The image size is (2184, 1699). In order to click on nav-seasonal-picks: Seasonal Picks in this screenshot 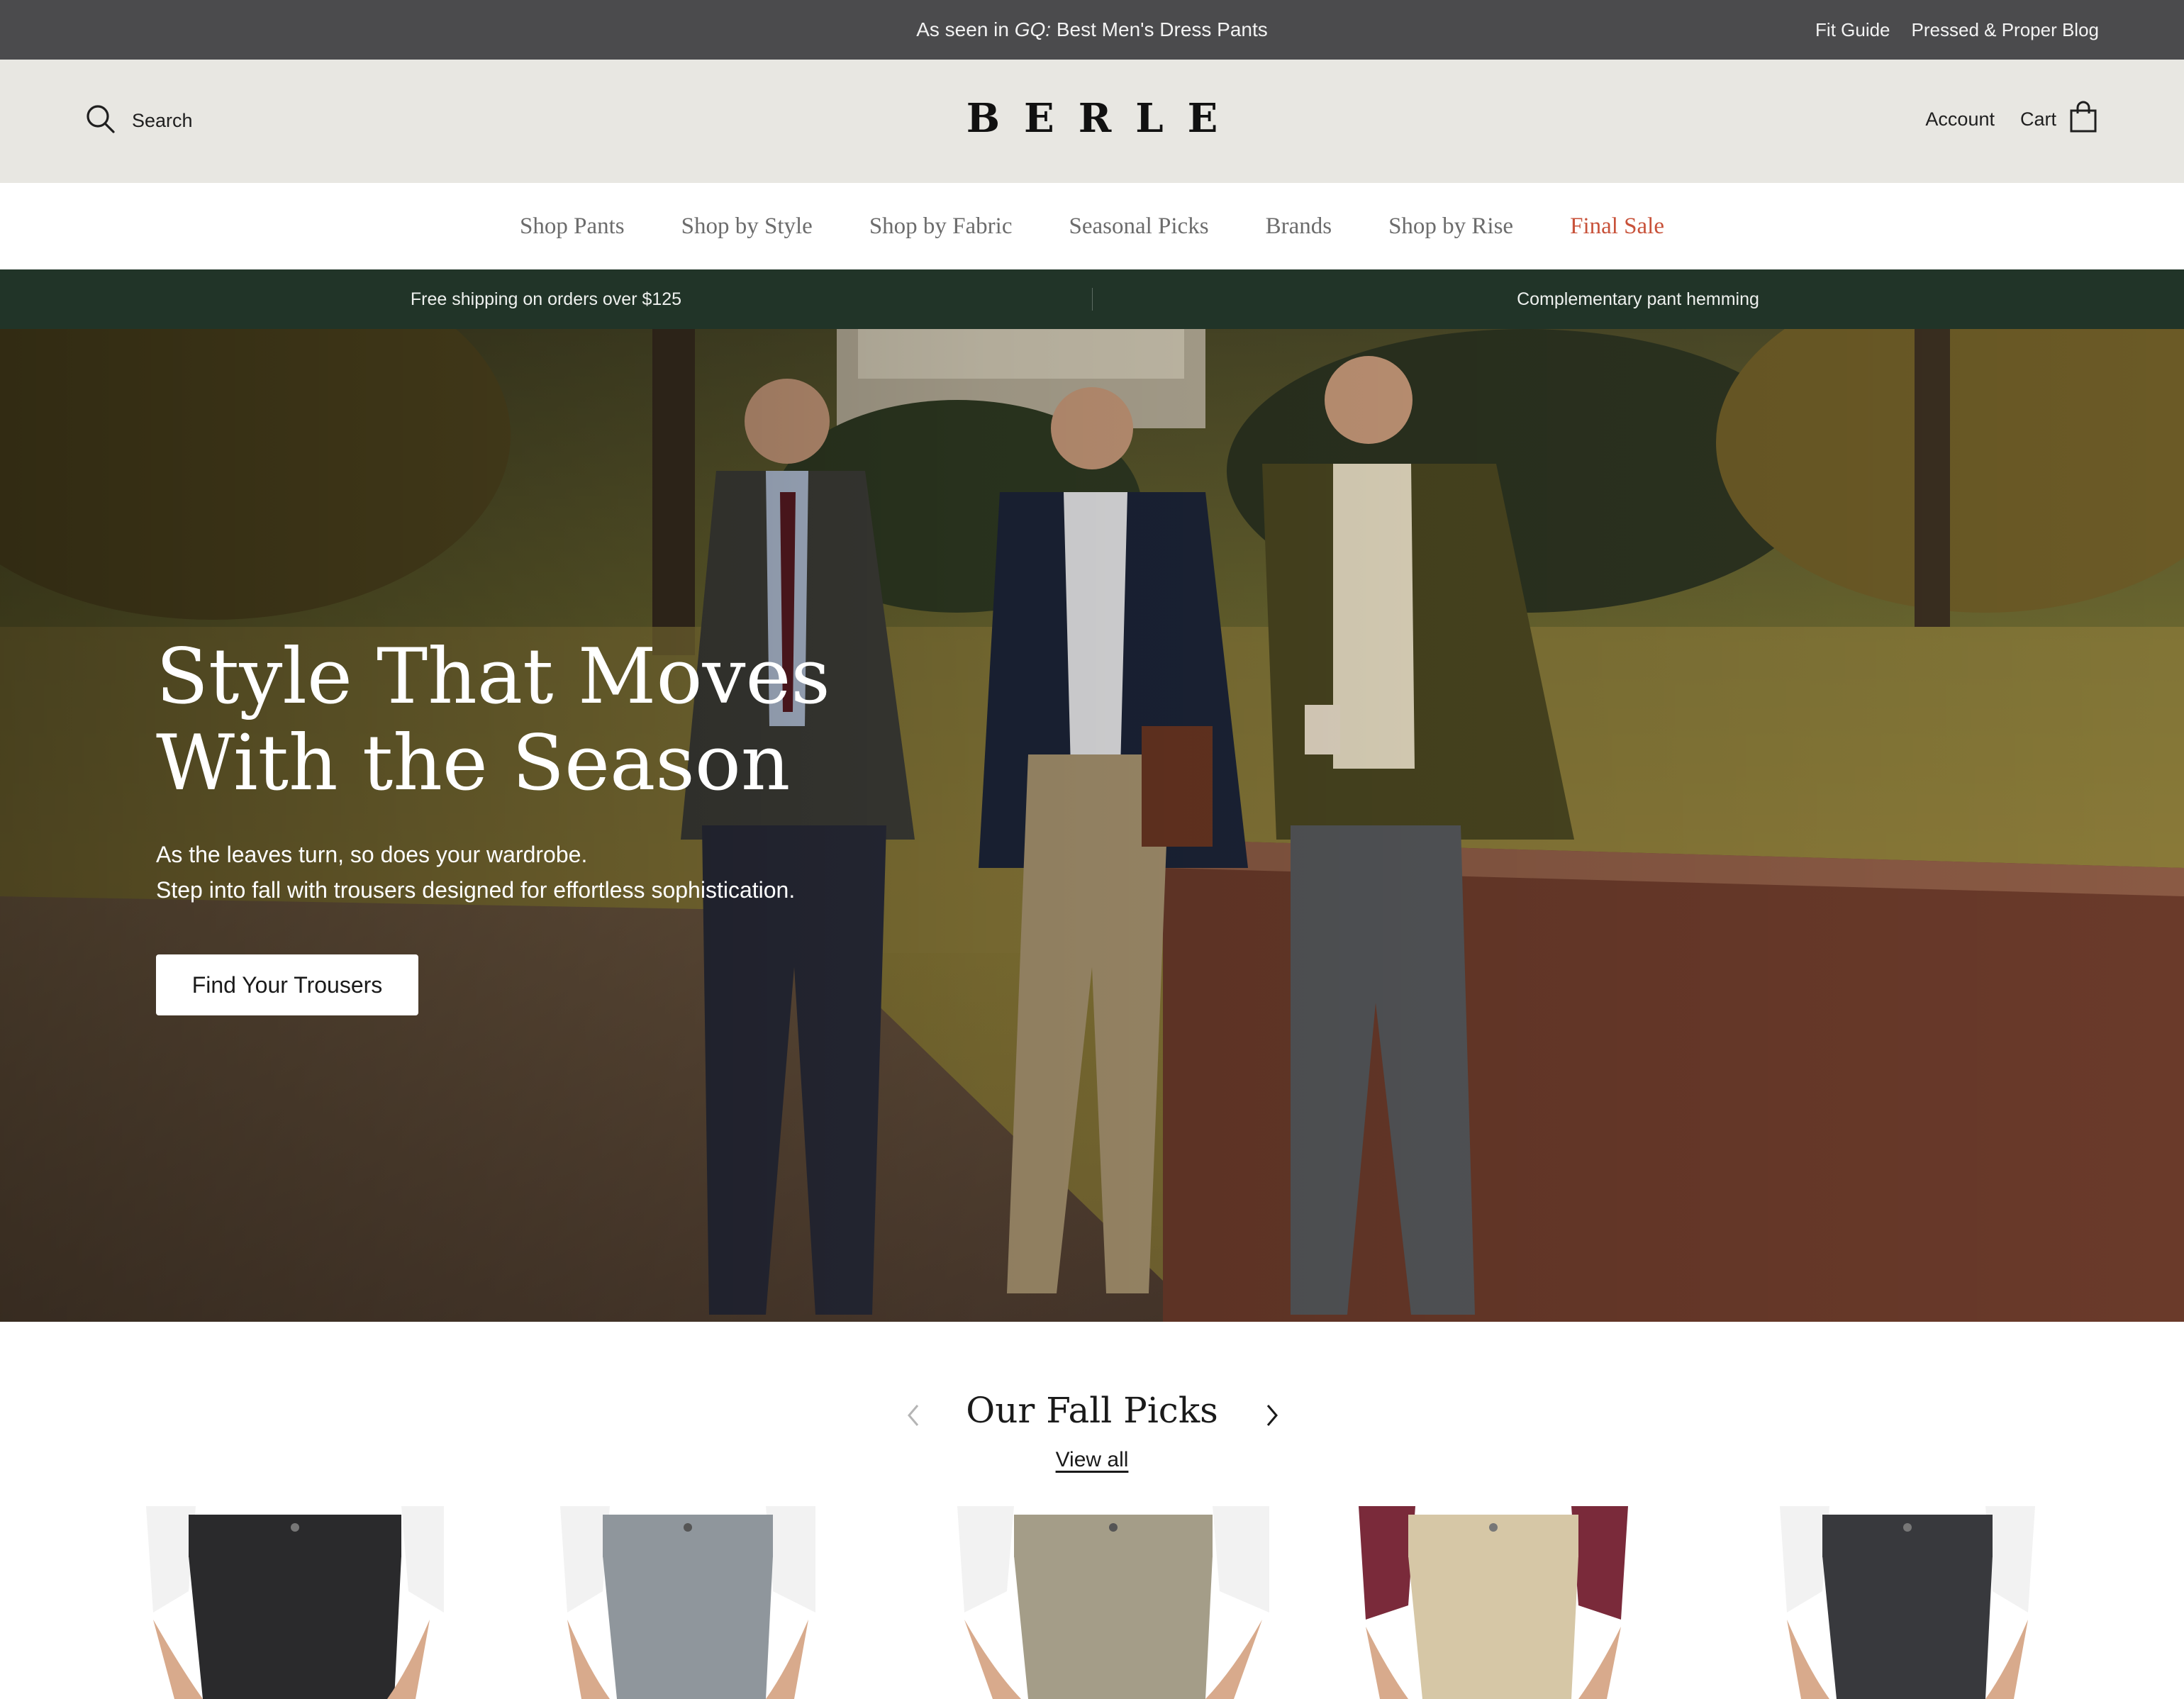, I will do `click(1138, 226)`.